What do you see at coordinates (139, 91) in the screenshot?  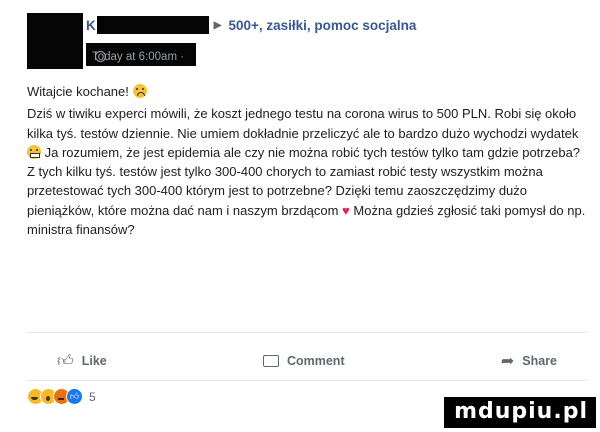 I see `worried-emoji-icon` at bounding box center [139, 91].